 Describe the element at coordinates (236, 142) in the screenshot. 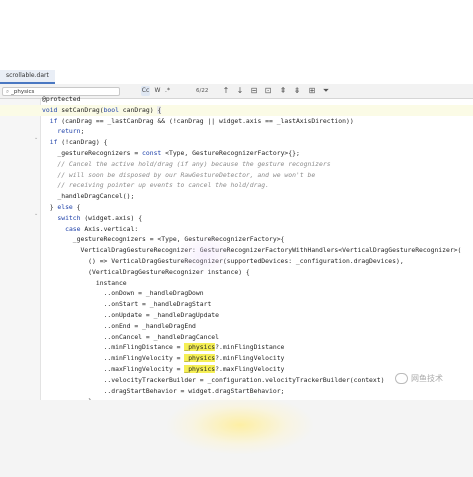

I see `code-line: if (!canDrag) {` at that location.